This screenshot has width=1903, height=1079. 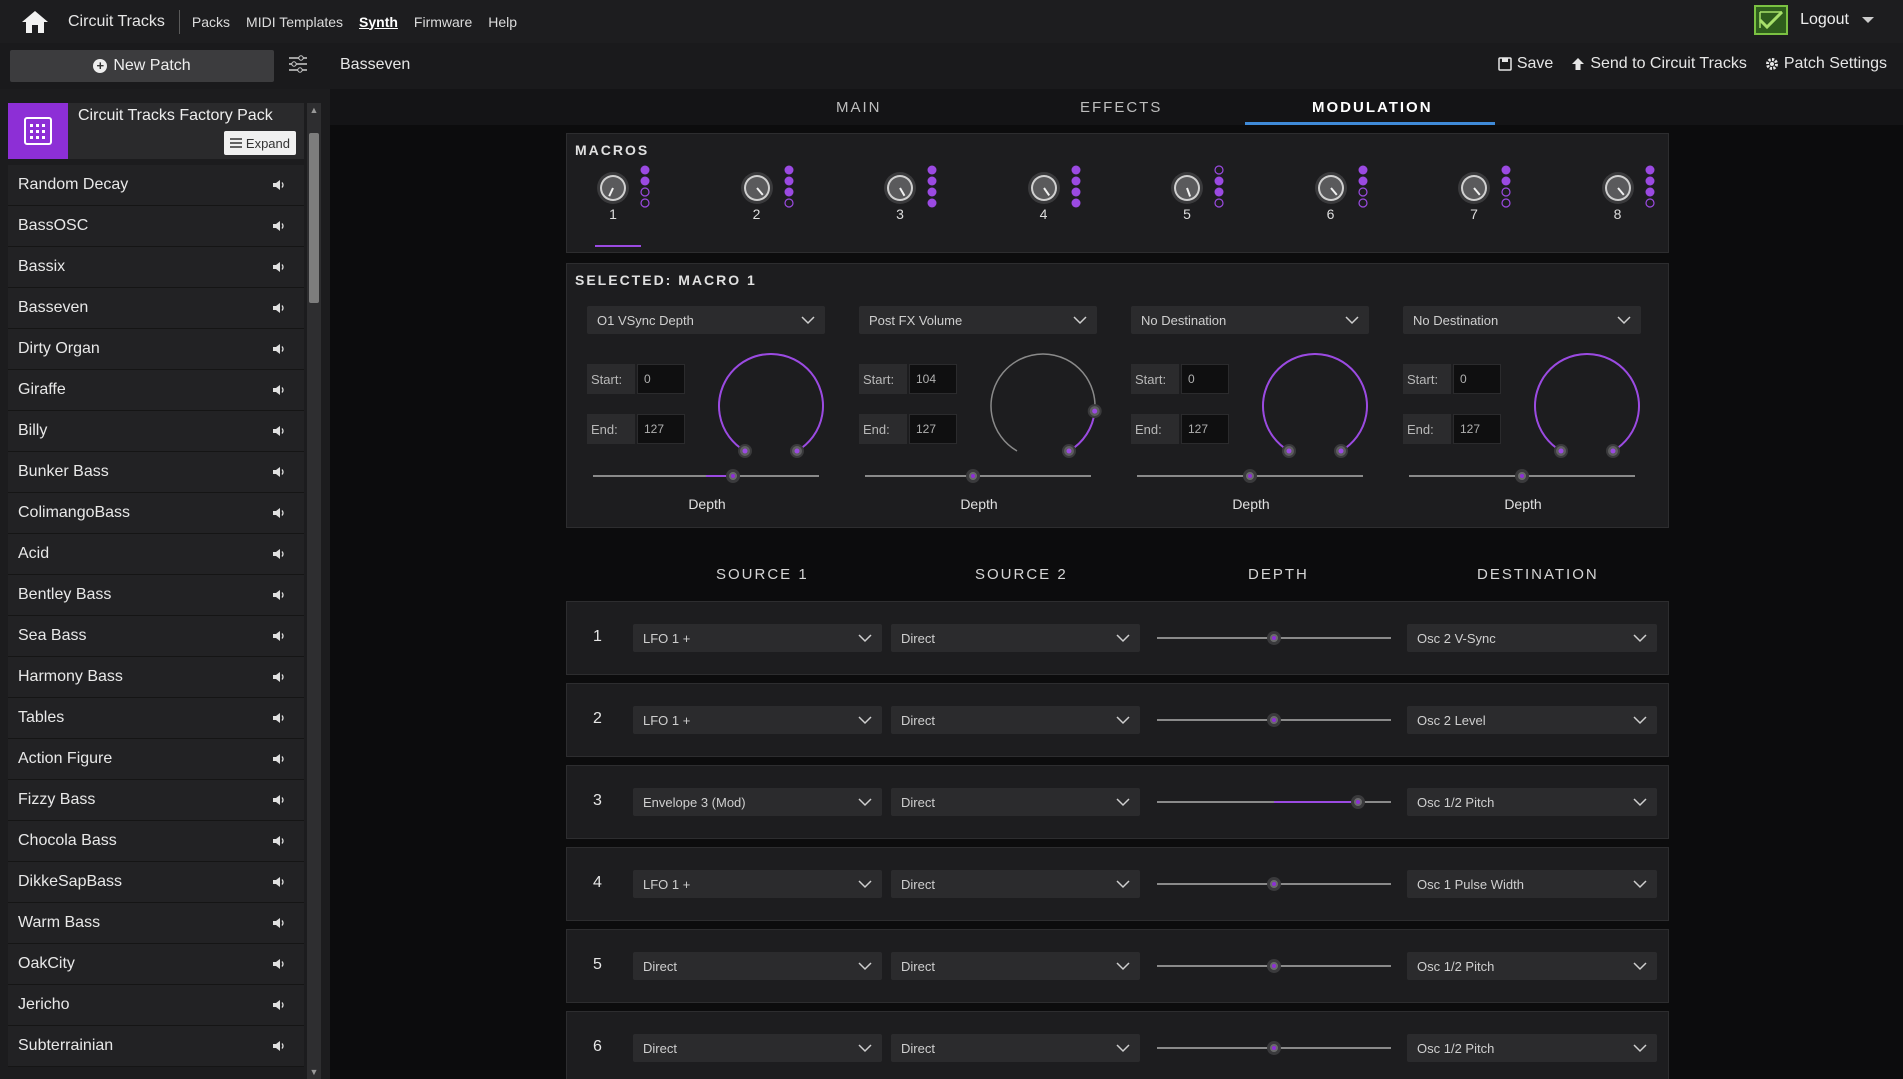 What do you see at coordinates (35, 22) in the screenshot?
I see `home-icon` at bounding box center [35, 22].